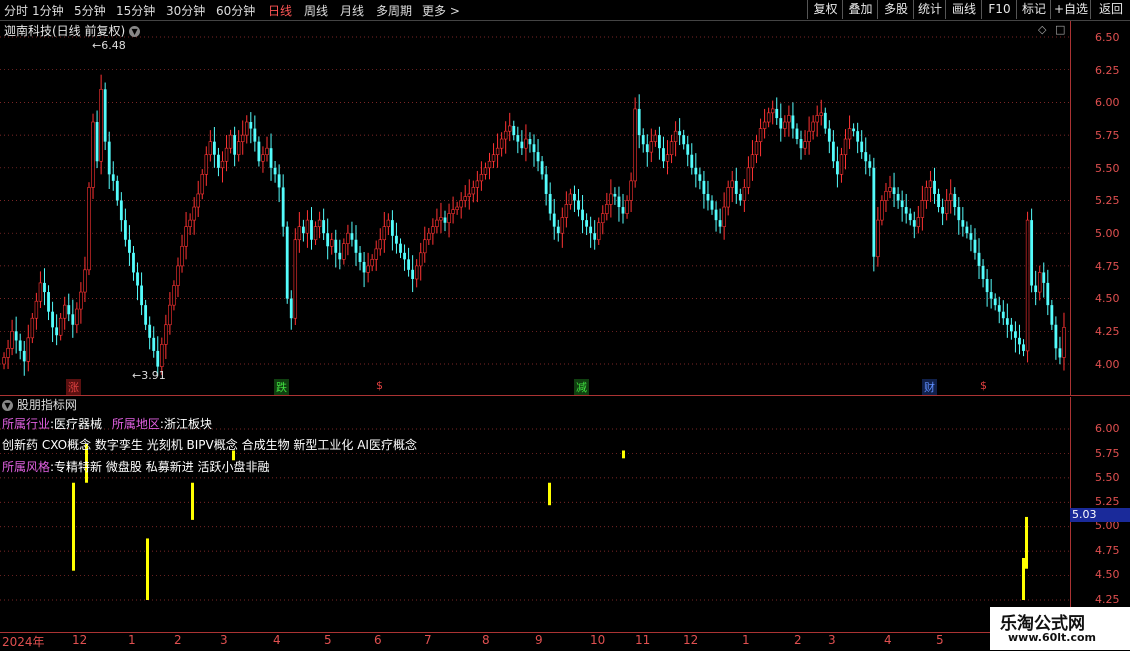 The height and width of the screenshot is (651, 1130). I want to click on period-tab: 60分钟, so click(235, 10).